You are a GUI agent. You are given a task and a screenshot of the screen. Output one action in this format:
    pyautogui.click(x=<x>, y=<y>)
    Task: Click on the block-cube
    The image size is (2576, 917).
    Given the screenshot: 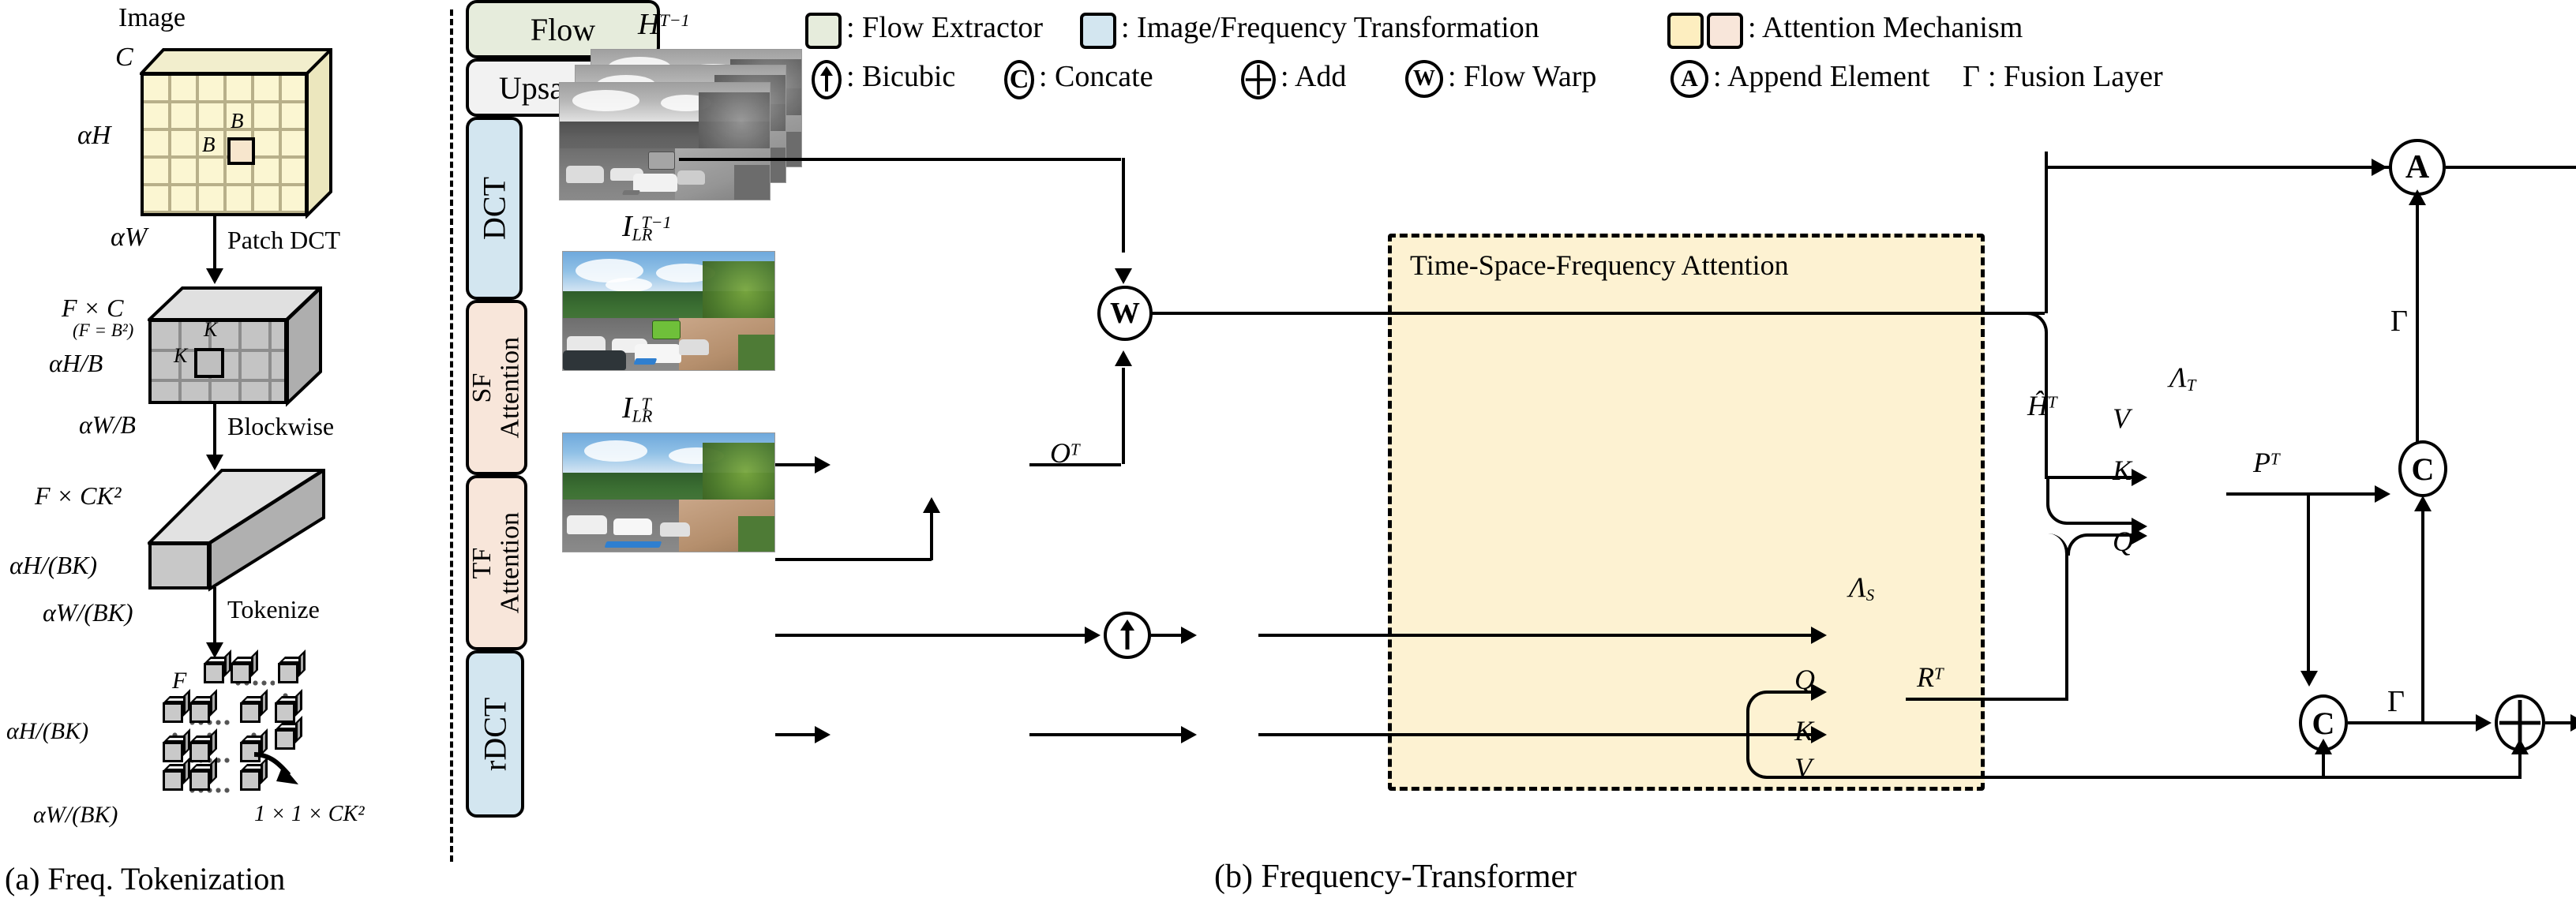 What is the action you would take?
    pyautogui.click(x=236, y=532)
    